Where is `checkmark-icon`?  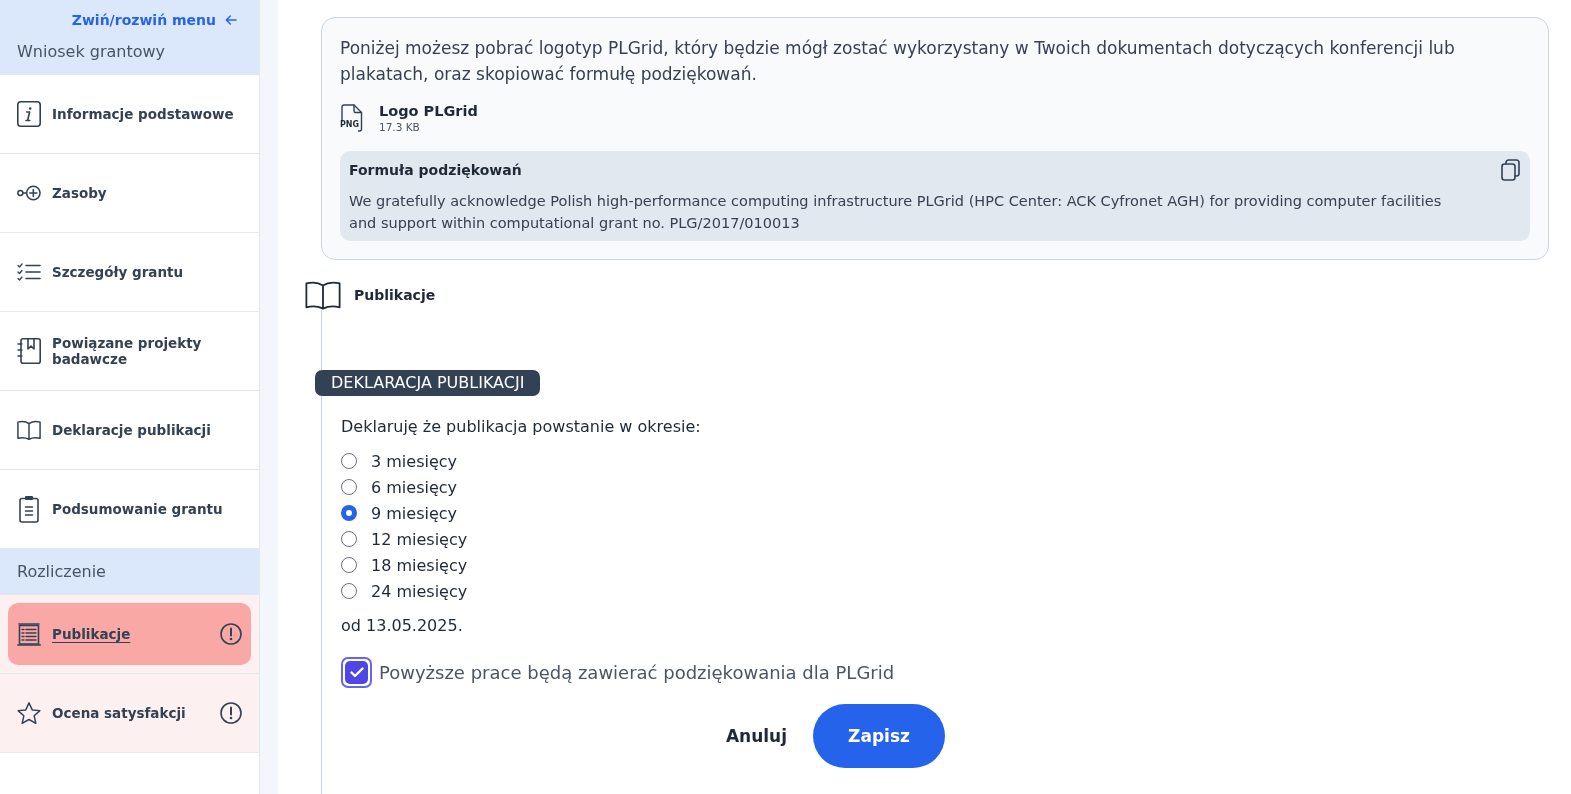
checkmark-icon is located at coordinates (356, 672).